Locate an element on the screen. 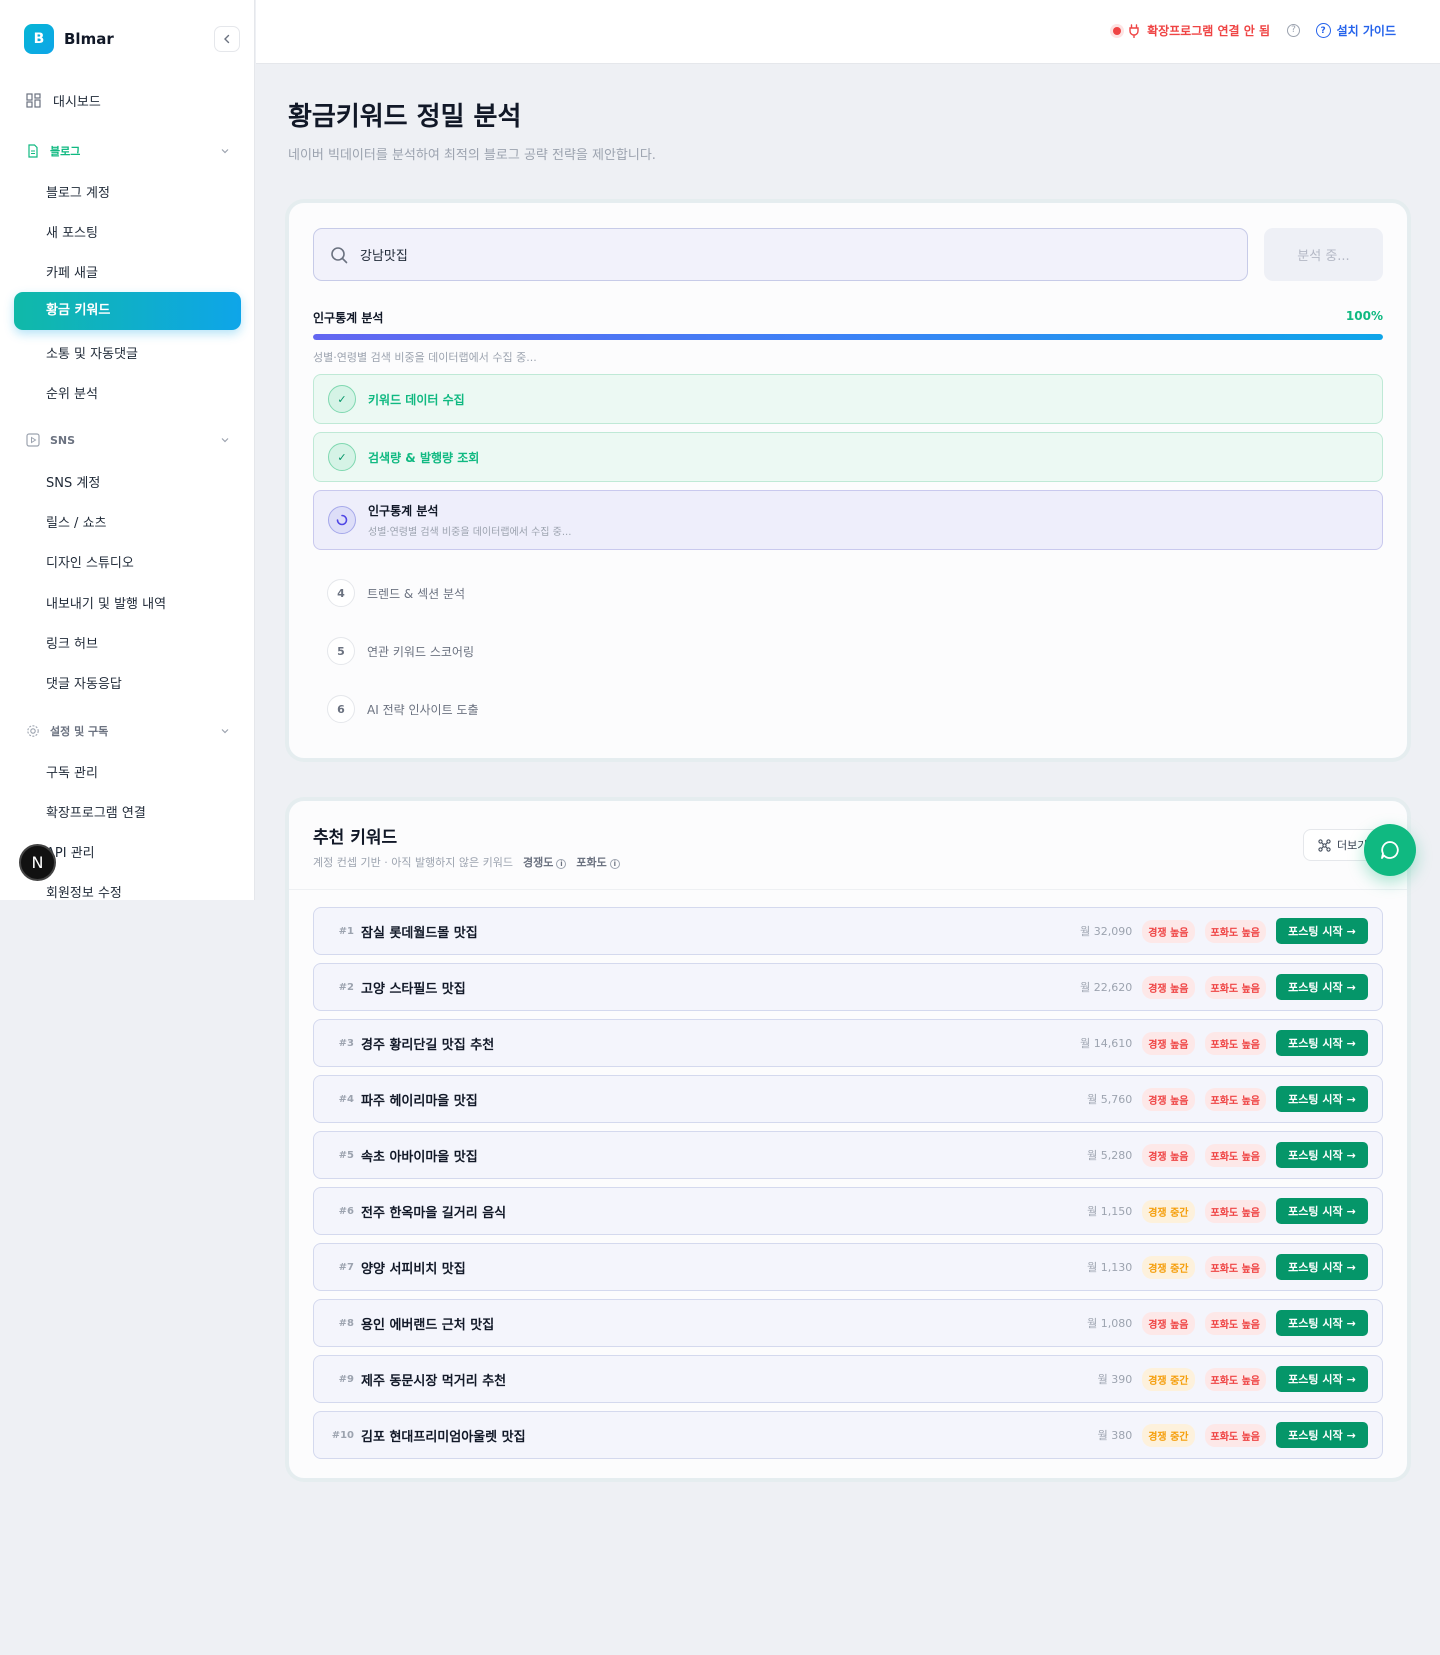 The width and height of the screenshot is (1440, 1655). sidebar-item-extension: 확장프로그램 연결 is located at coordinates (96, 811).